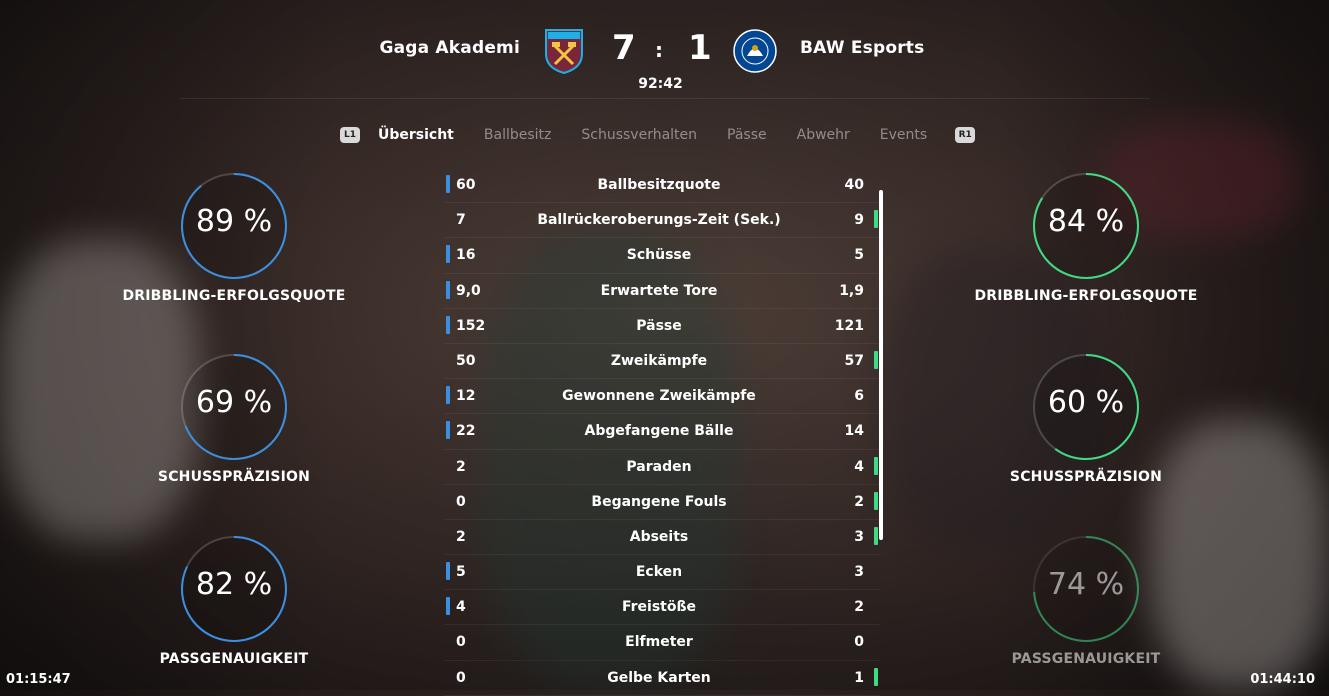  What do you see at coordinates (234, 221) in the screenshot?
I see `ring-value: 89 %` at bounding box center [234, 221].